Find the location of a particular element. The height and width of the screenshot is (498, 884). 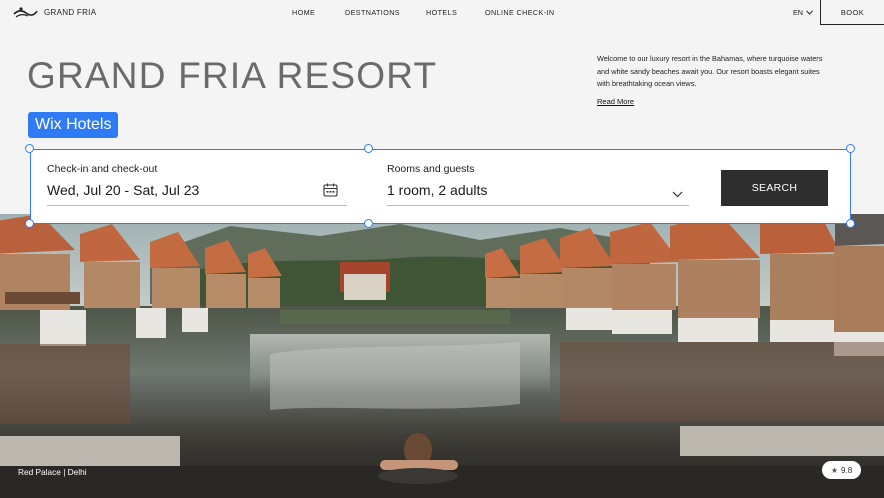

main-nav: HOME DESTNATIONS HOTELS ONLINE CHECK-IN is located at coordinates (442, 13).